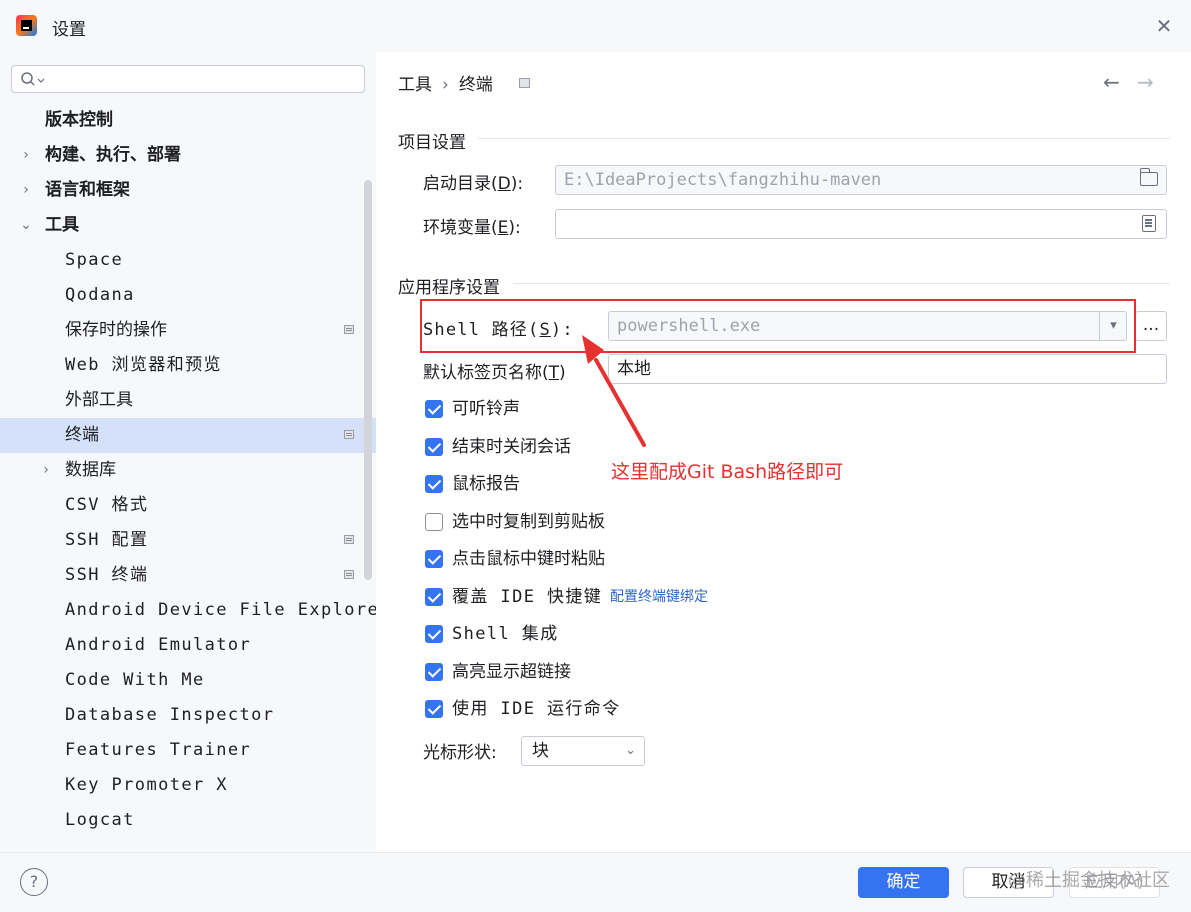 This screenshot has height=912, width=1191. What do you see at coordinates (449, 288) in the screenshot?
I see `app-settings-title: 应用程序设置` at bounding box center [449, 288].